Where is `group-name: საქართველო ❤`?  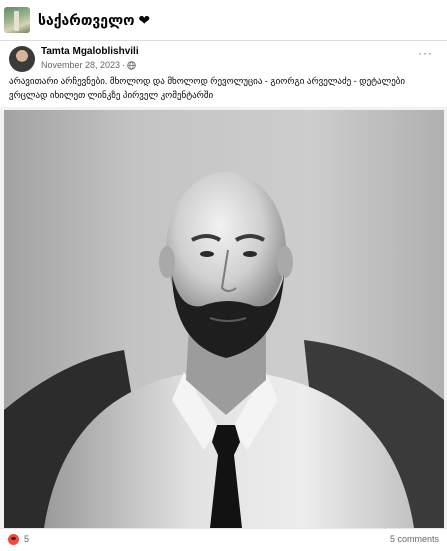
group-name: საქართველო ❤ is located at coordinates (94, 20).